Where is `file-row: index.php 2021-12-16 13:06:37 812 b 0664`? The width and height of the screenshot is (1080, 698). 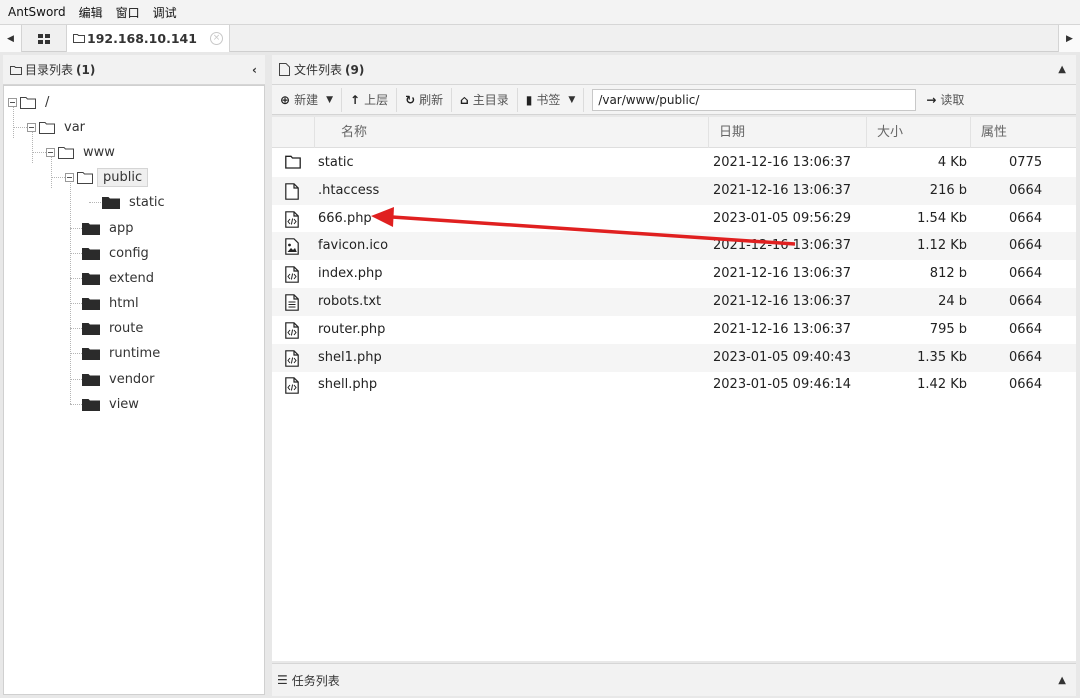
file-row: index.php 2021-12-16 13:06:37 812 b 0664 is located at coordinates (674, 274).